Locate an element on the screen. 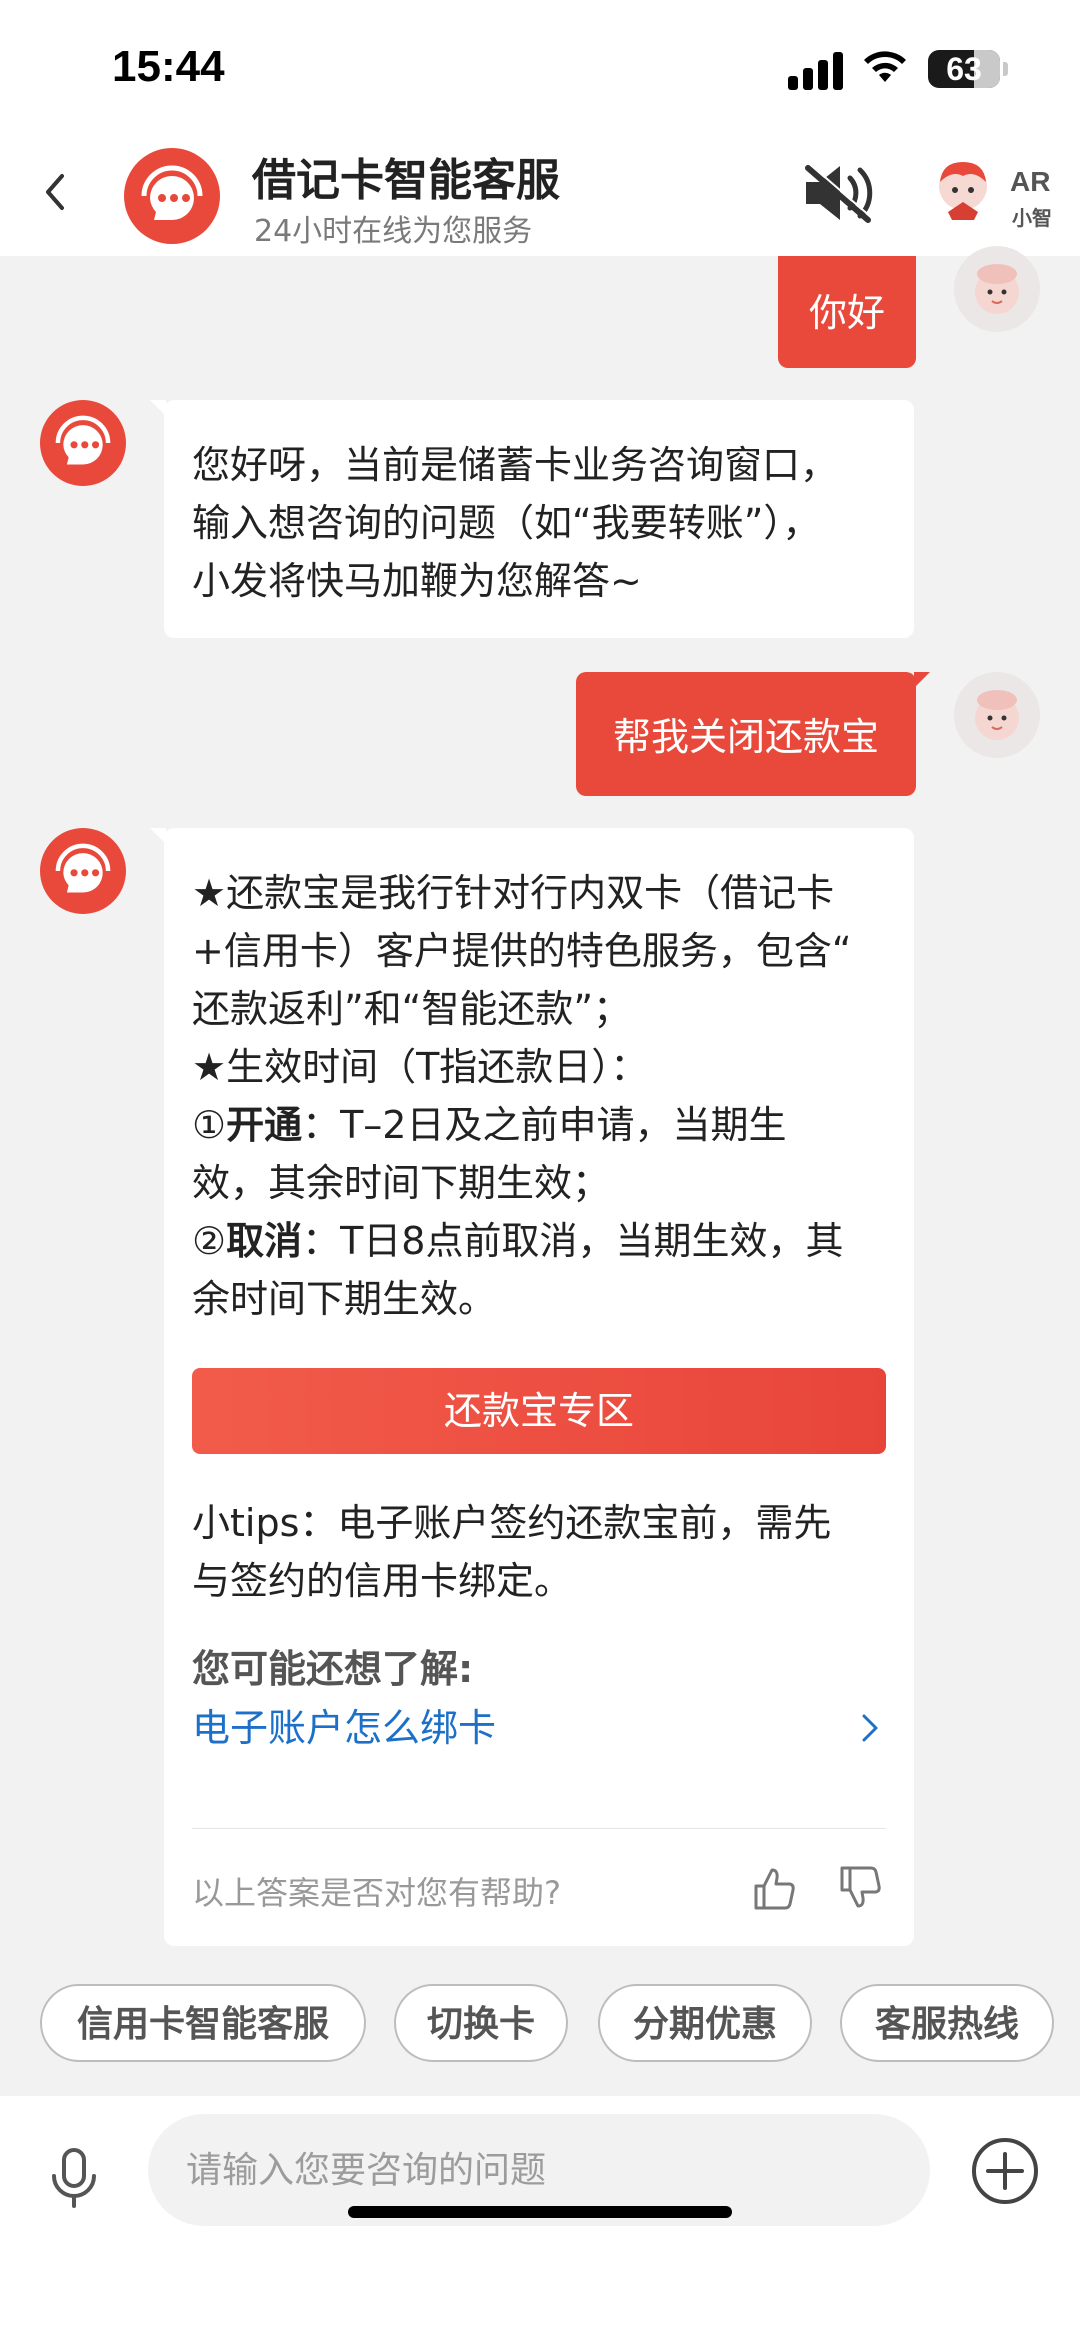  wifi-icon is located at coordinates (885, 66).